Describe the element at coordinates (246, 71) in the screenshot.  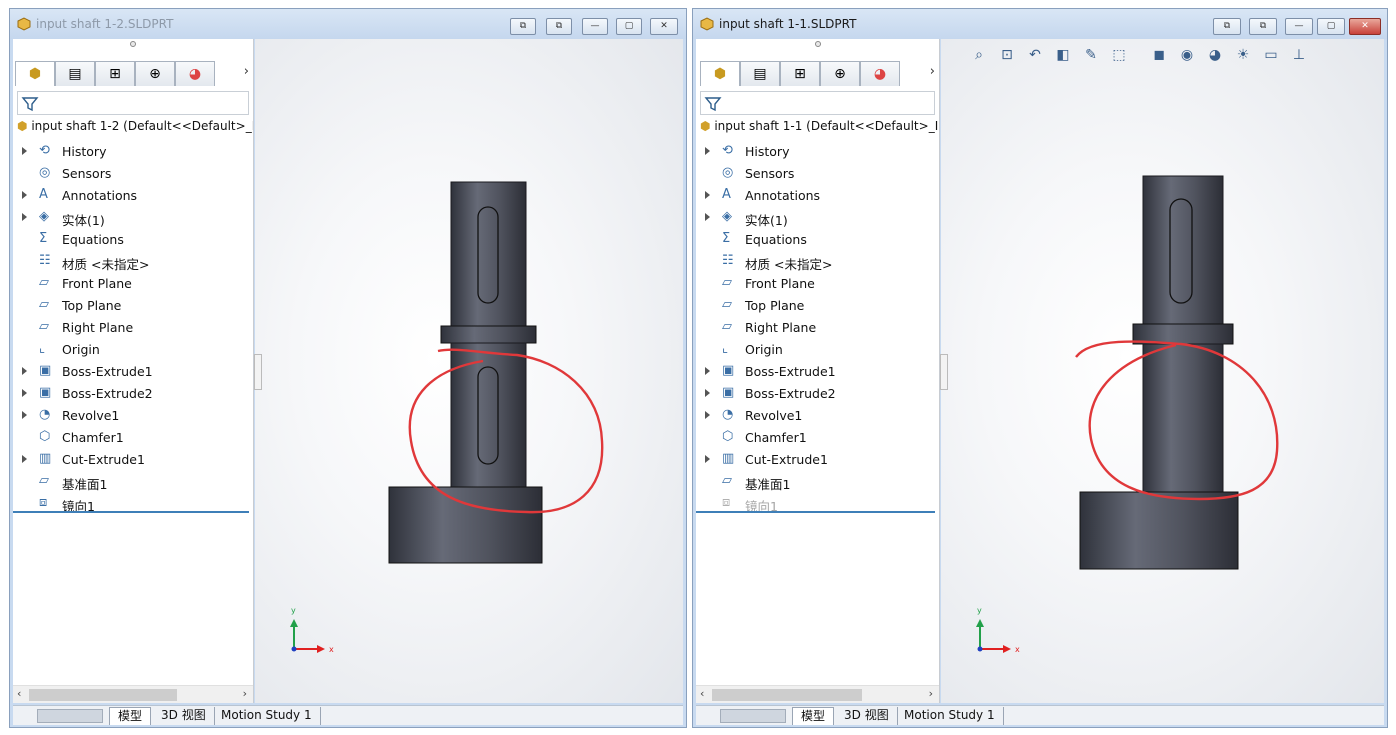
I see `more-tabs-chevron-icon: ›` at that location.